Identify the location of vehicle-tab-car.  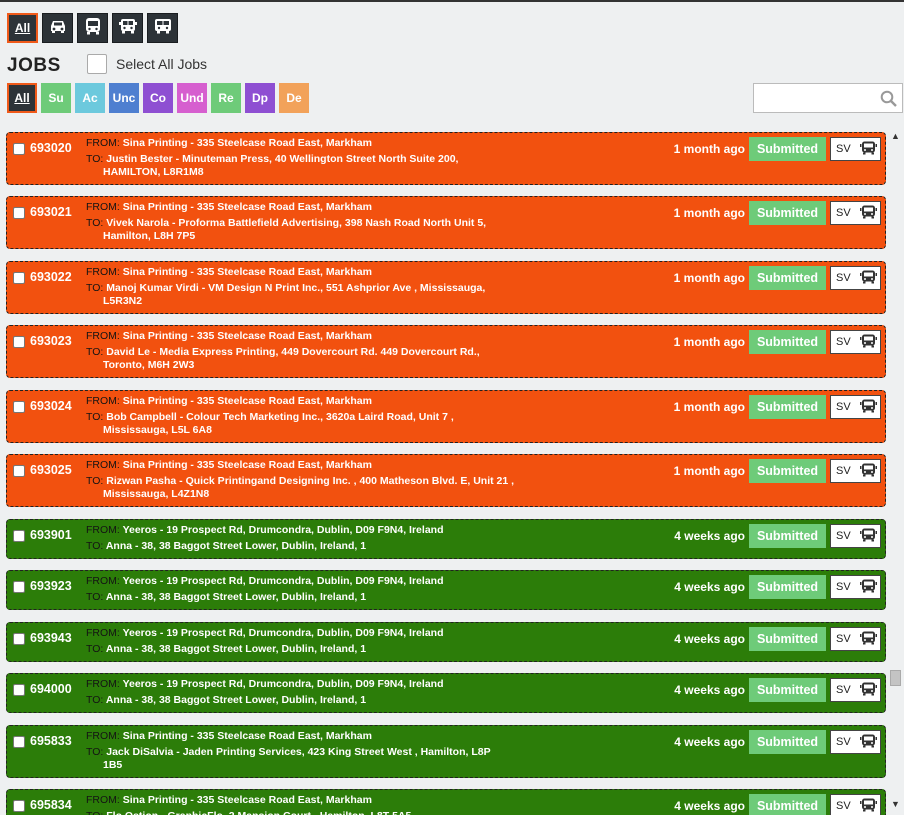
(57, 28).